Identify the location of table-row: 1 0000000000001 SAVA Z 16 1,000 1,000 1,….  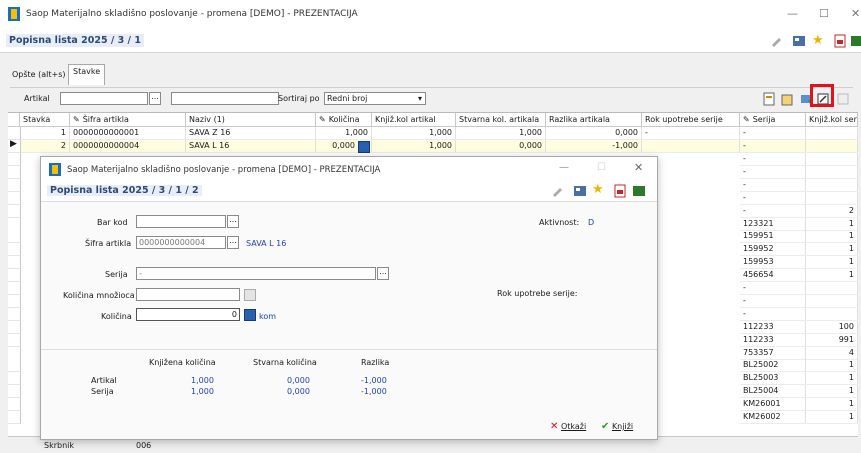
(433, 133).